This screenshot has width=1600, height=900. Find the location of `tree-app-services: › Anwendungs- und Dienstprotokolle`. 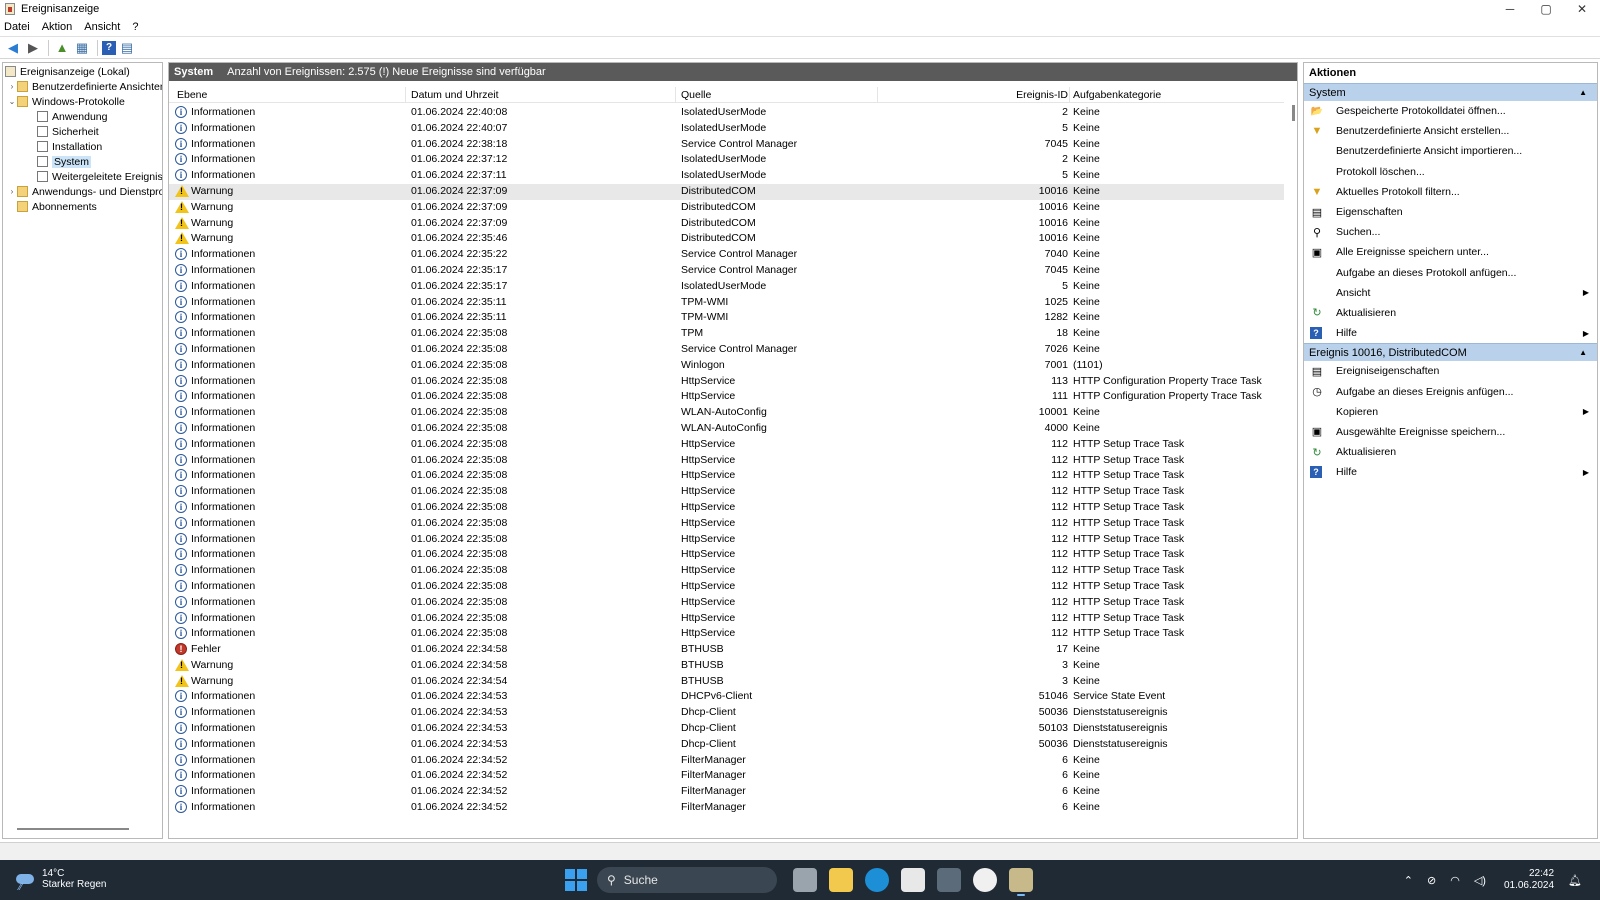

tree-app-services: › Anwendungs- und Dienstprotokolle is located at coordinates (84, 191).